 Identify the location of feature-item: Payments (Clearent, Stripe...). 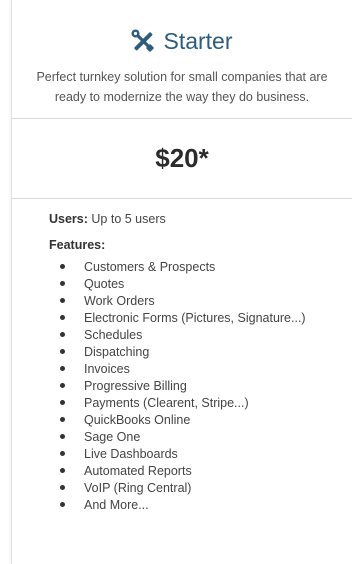
(200, 402).